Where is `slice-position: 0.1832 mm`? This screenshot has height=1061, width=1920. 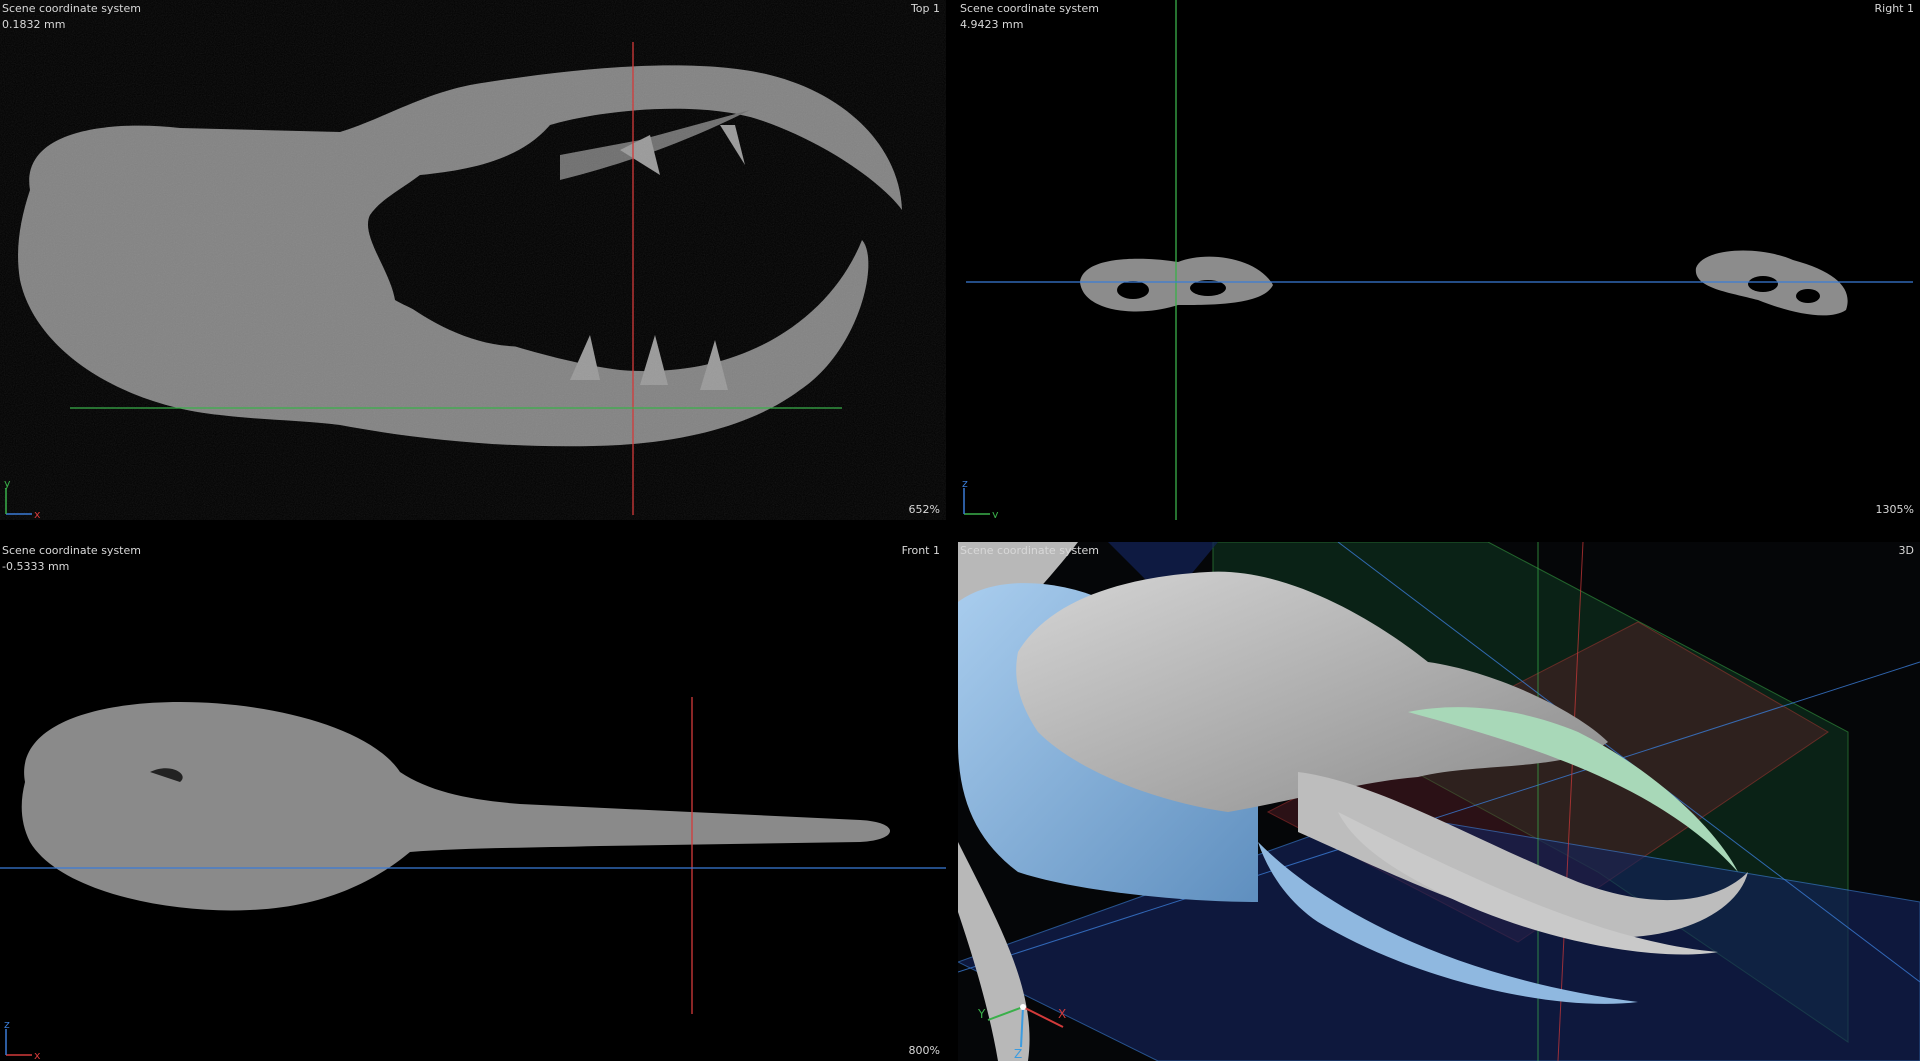 slice-position: 0.1832 mm is located at coordinates (34, 24).